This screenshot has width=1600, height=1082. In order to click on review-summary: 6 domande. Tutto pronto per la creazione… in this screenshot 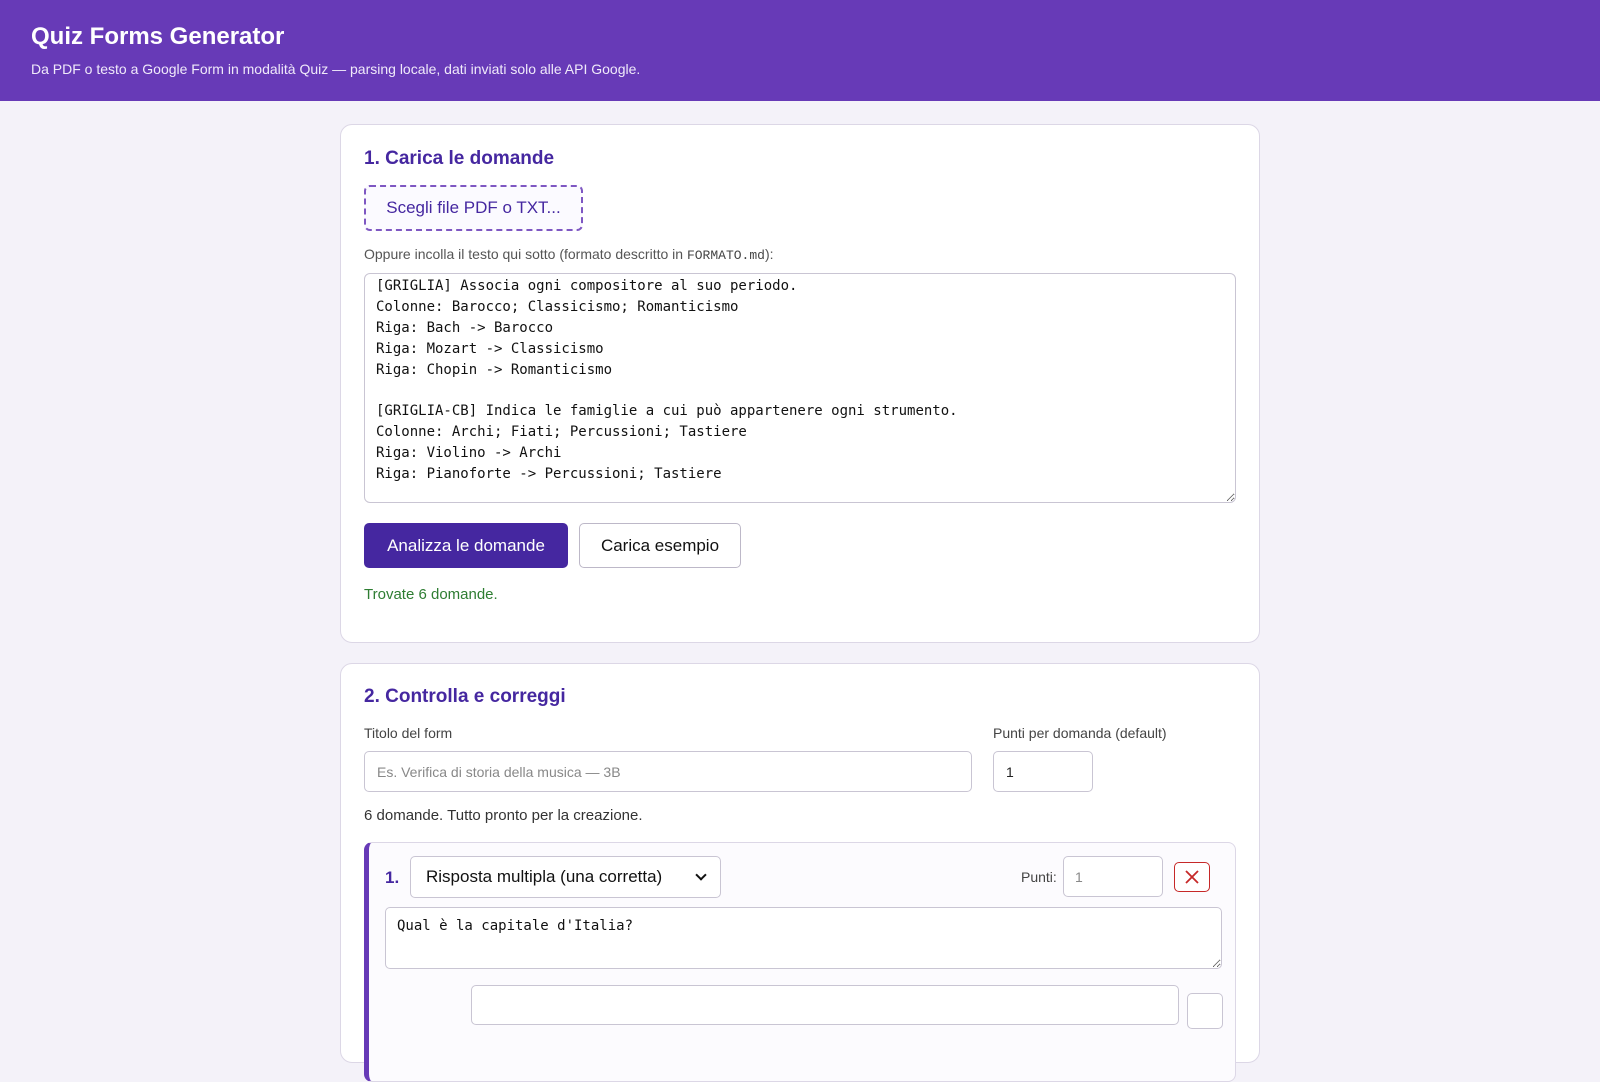, I will do `click(503, 815)`.